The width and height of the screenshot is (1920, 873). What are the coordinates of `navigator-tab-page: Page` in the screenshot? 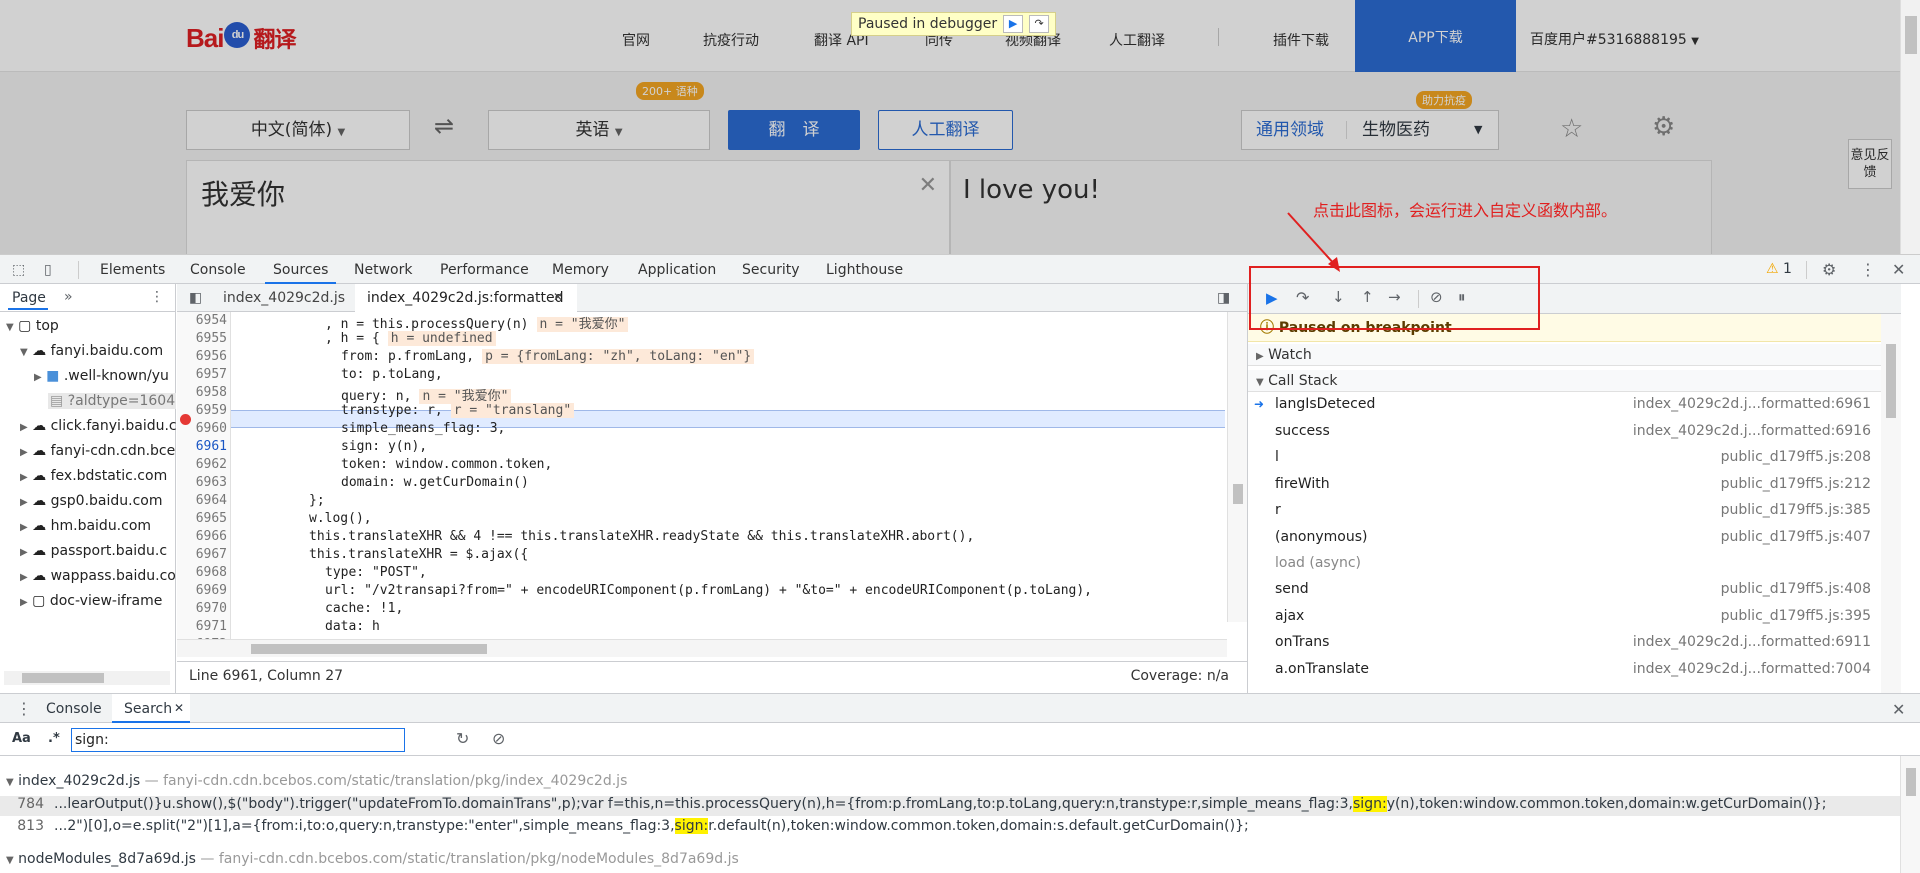 It's located at (29, 298).